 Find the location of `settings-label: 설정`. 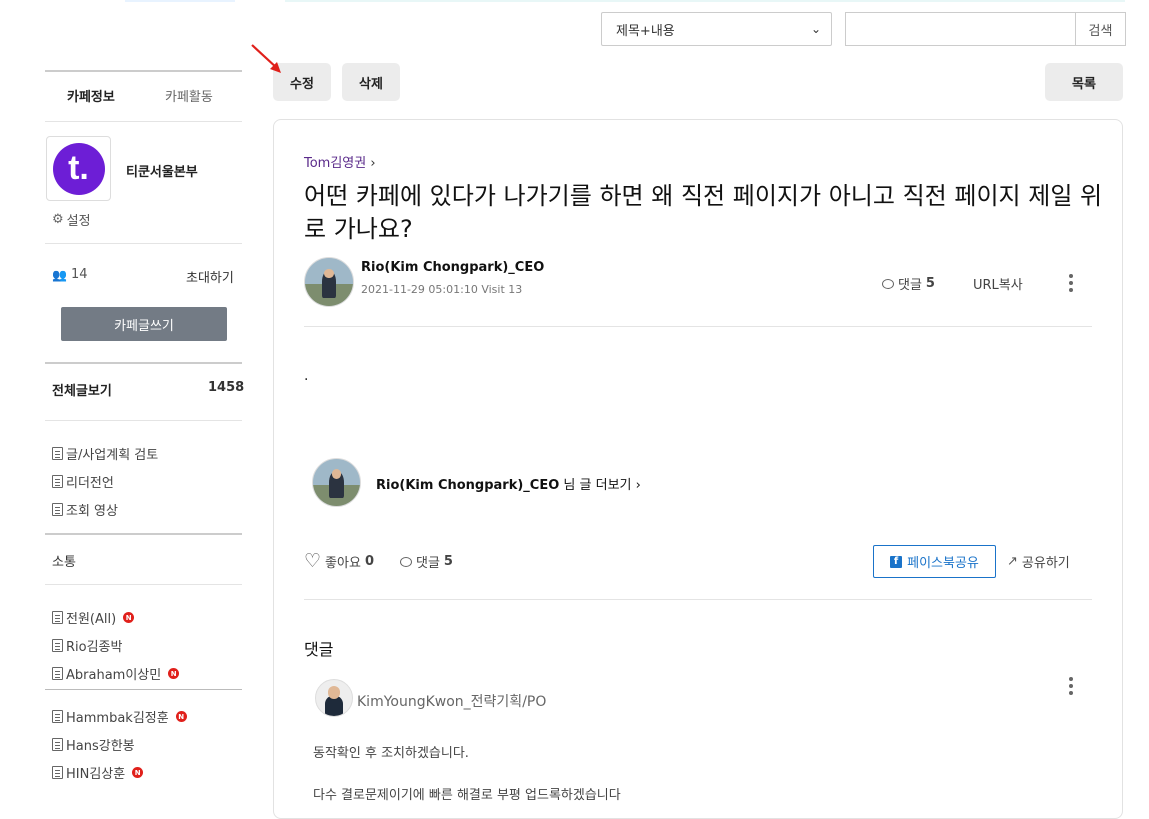

settings-label: 설정 is located at coordinates (78, 221).